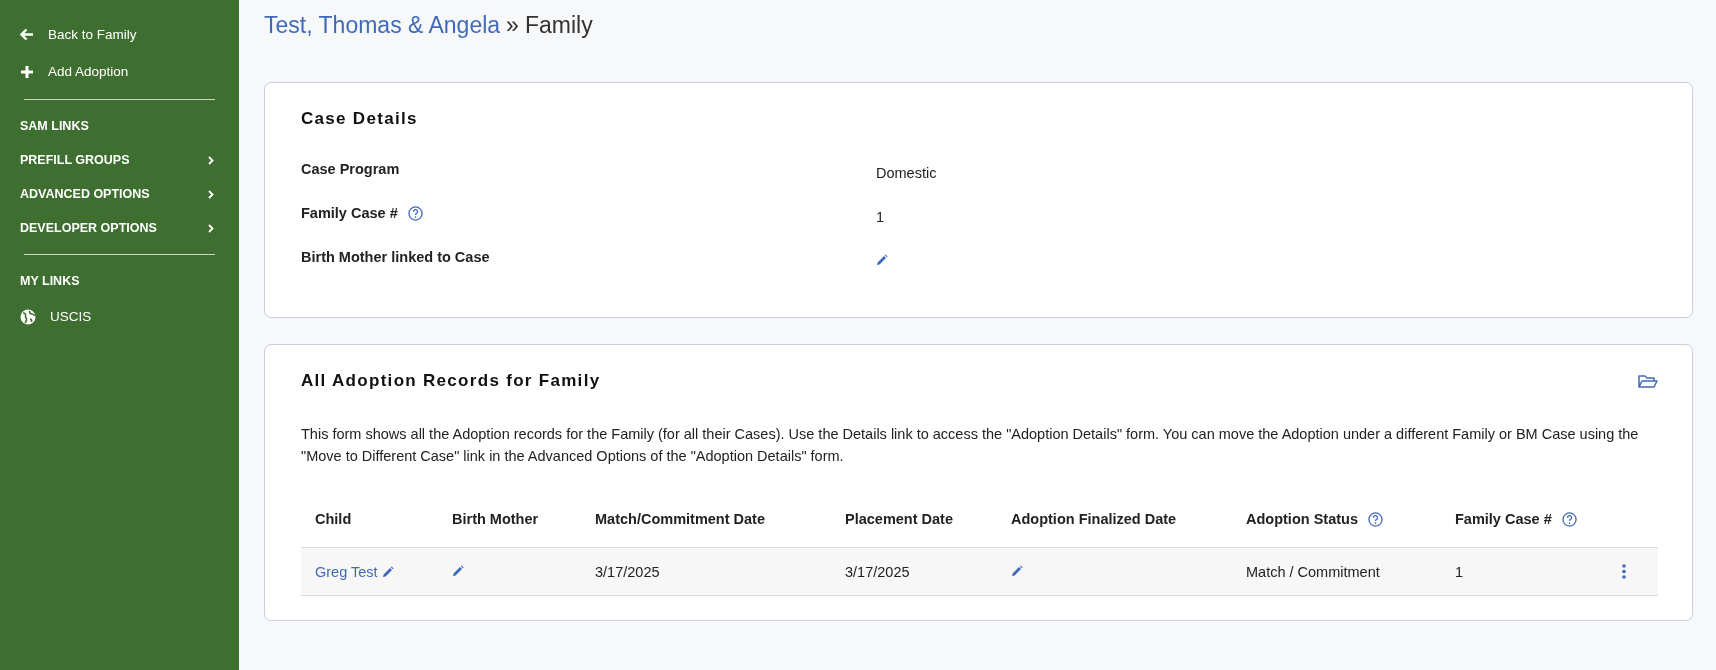 Image resolution: width=1716 pixels, height=670 pixels. I want to click on table-cell-text: 1, so click(1460, 571).